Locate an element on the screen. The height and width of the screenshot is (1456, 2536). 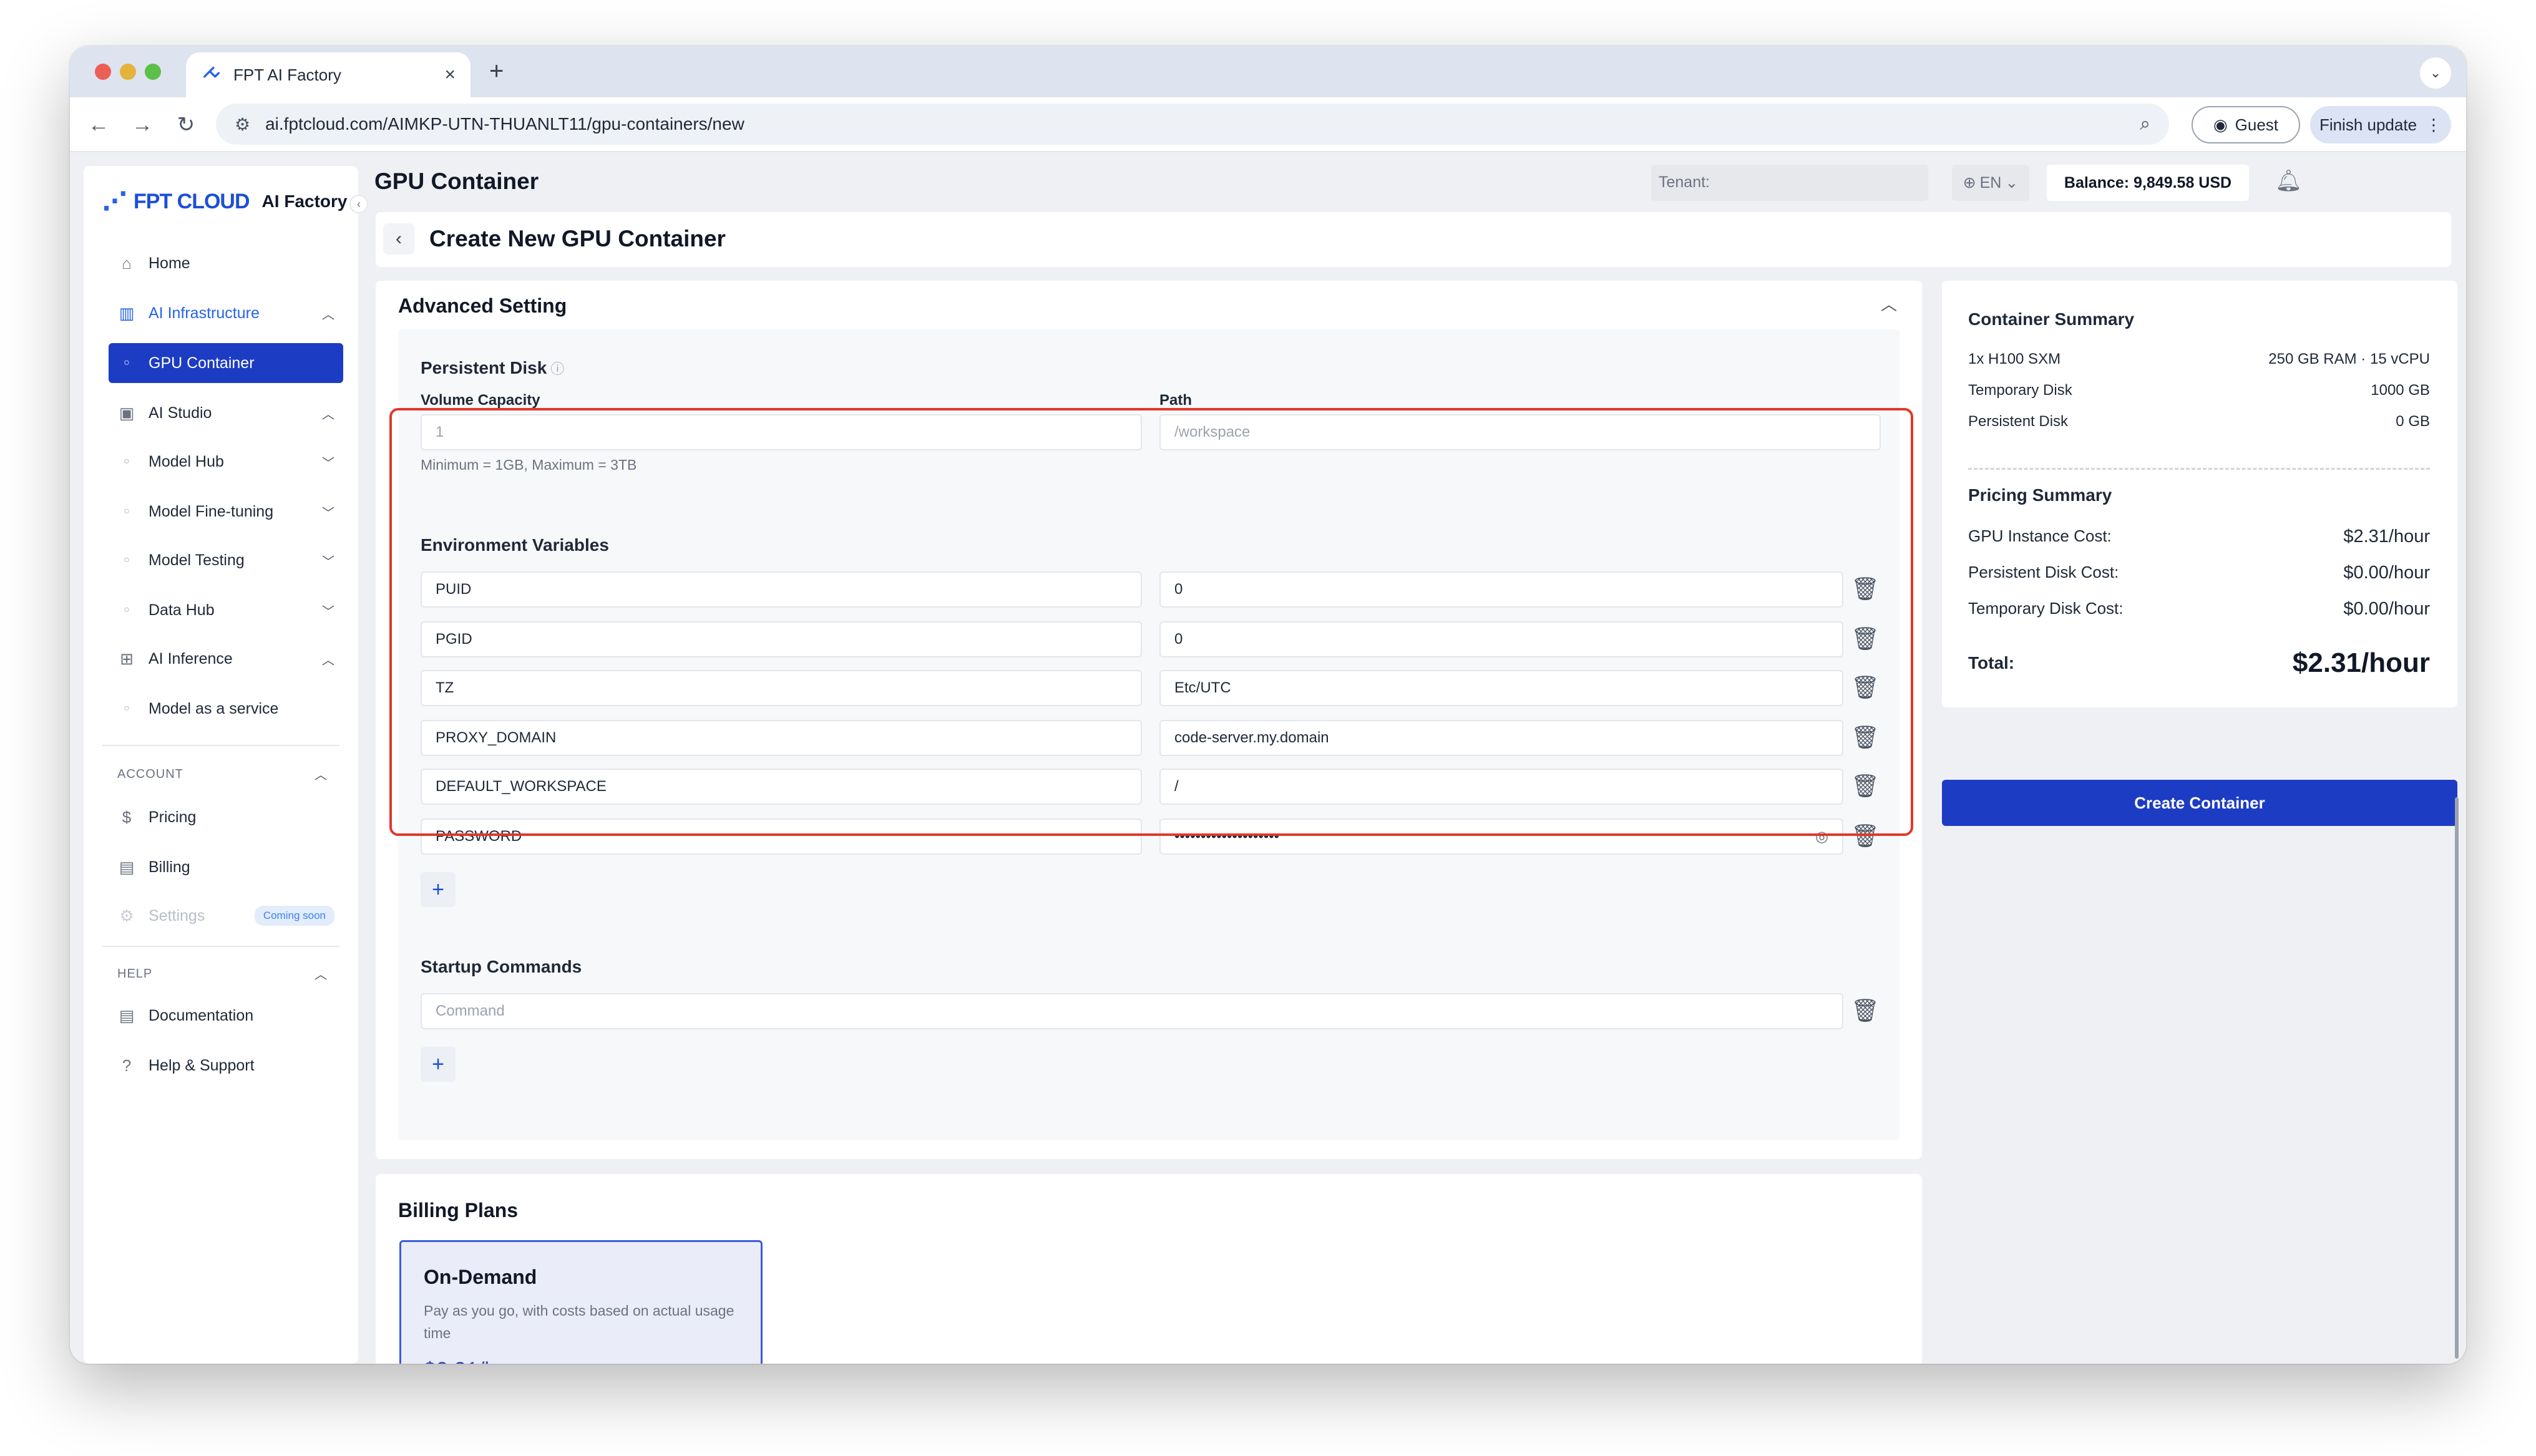
minimize-window-button is located at coordinates (128, 72).